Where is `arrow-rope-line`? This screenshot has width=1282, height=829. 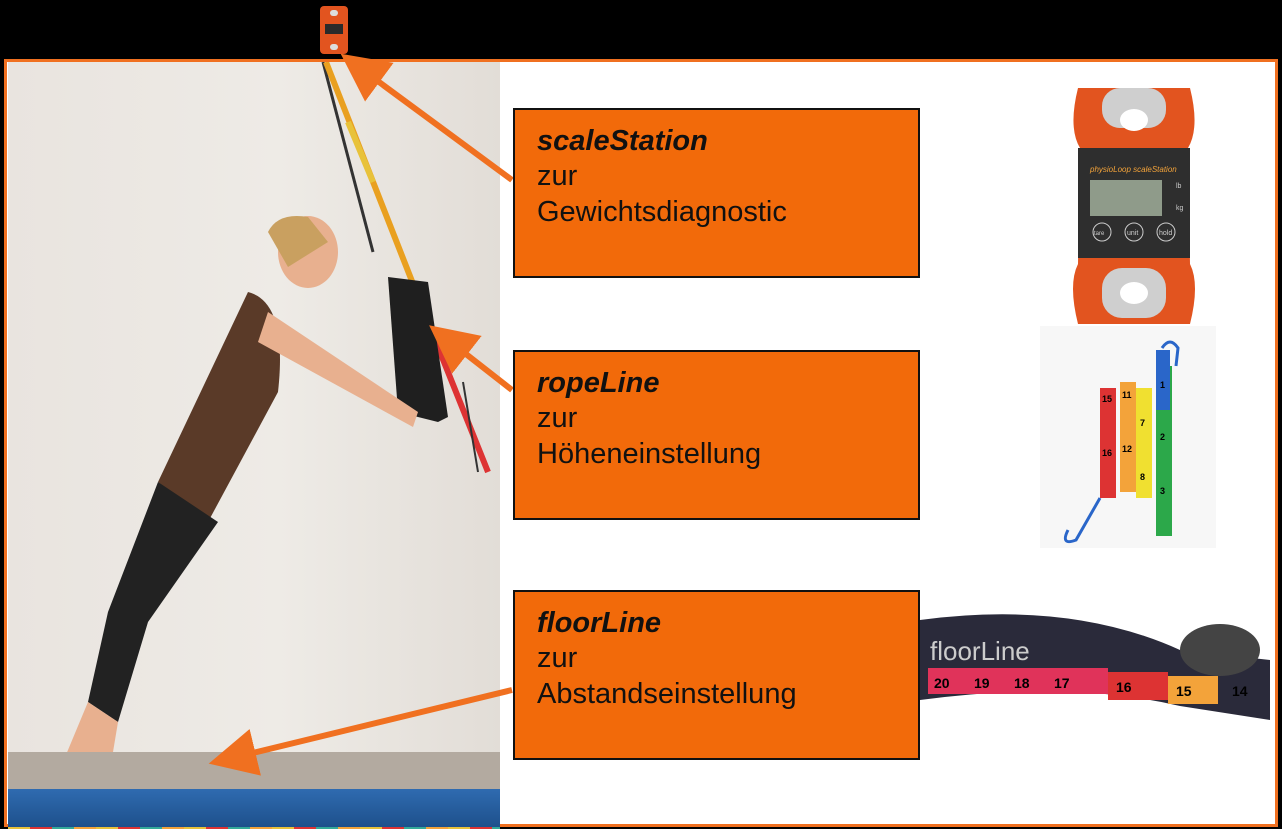 arrow-rope-line is located at coordinates (471, 359).